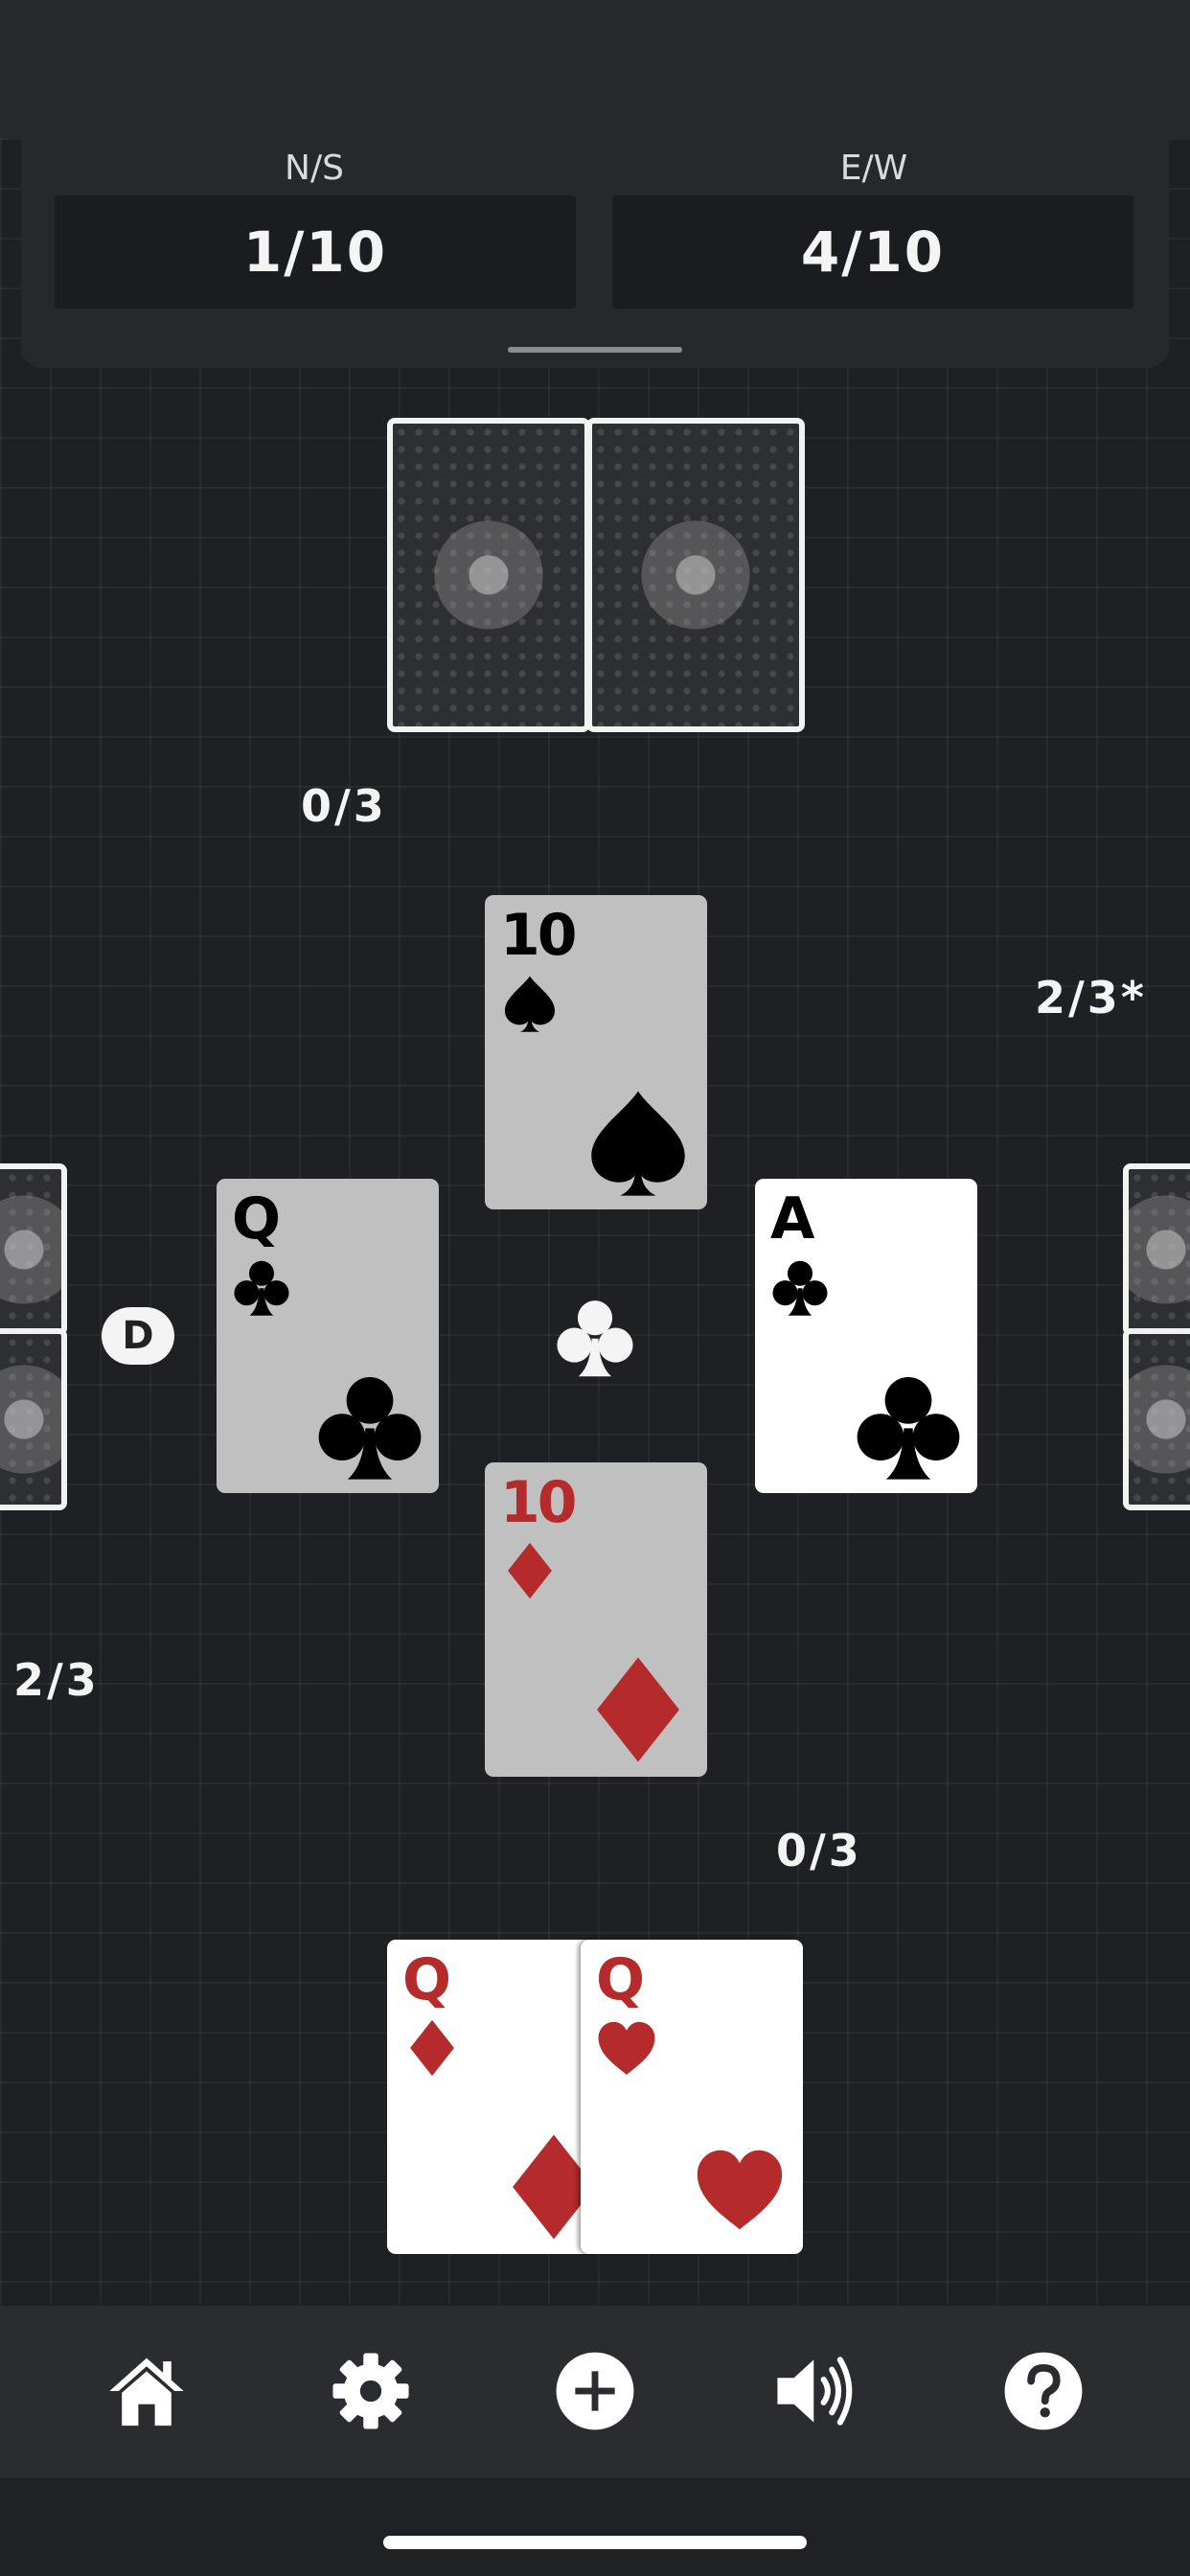  What do you see at coordinates (595, 2542) in the screenshot?
I see `home-indicator` at bounding box center [595, 2542].